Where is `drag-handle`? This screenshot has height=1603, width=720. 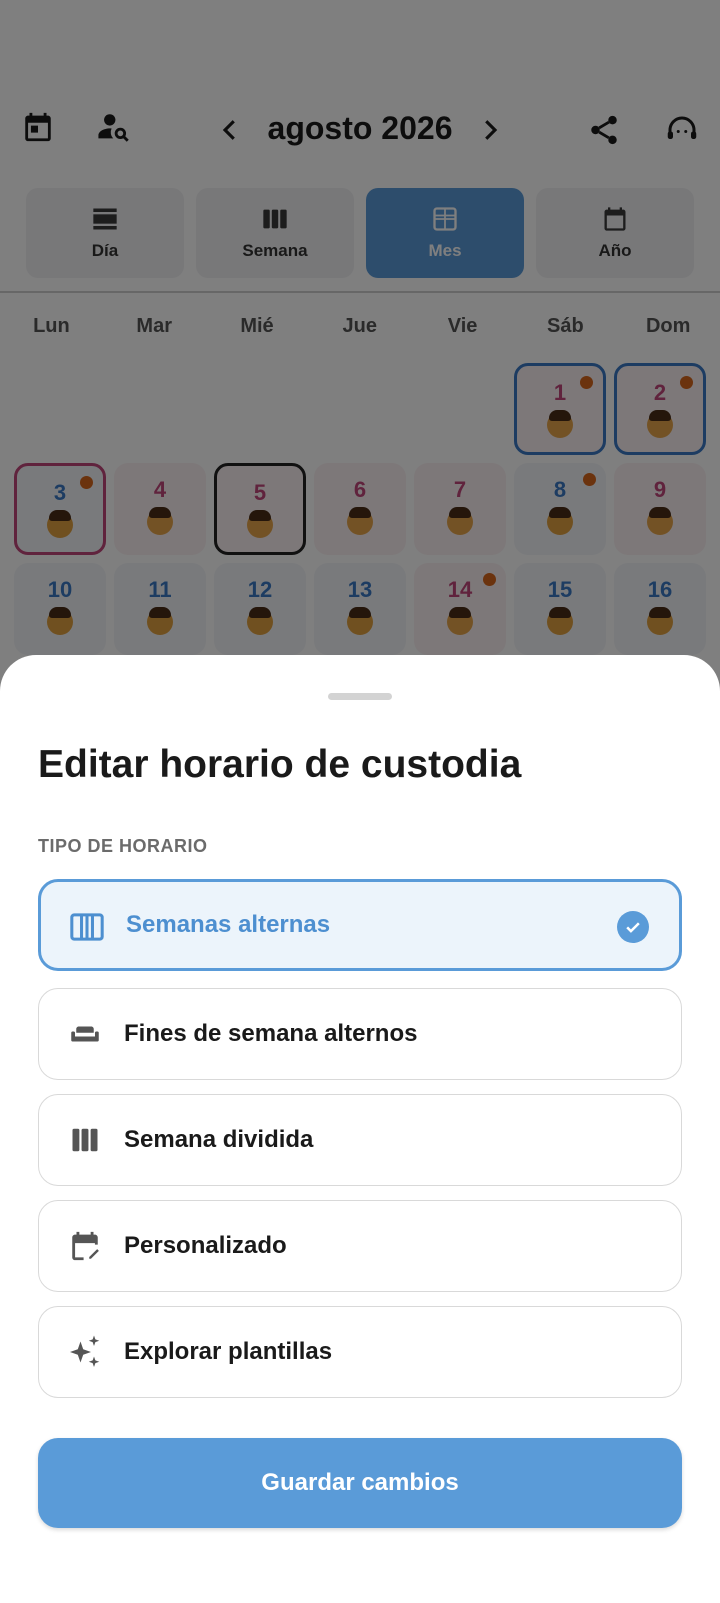
drag-handle is located at coordinates (360, 696).